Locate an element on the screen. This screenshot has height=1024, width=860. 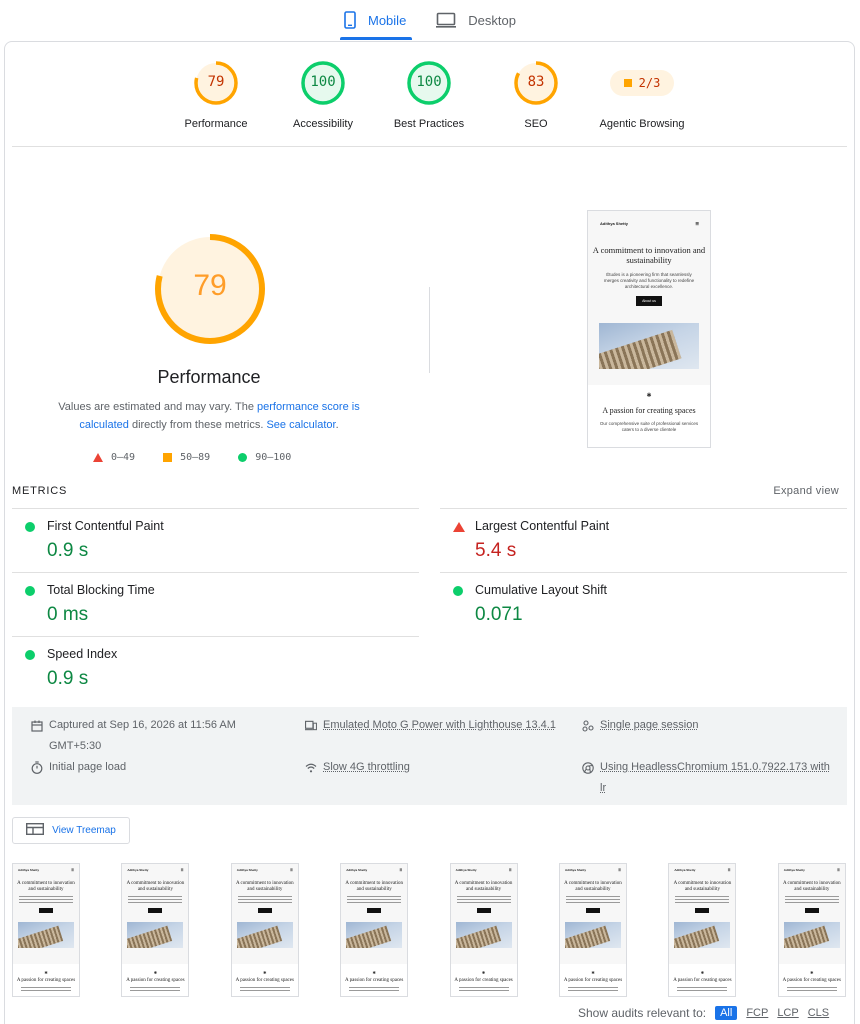
metric-name: First Contentful Paint is located at coordinates (105, 526).